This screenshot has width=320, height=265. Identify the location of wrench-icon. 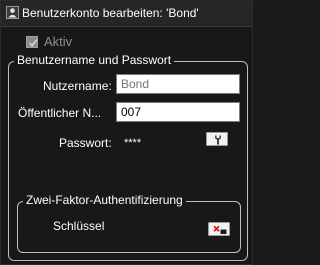
(218, 140).